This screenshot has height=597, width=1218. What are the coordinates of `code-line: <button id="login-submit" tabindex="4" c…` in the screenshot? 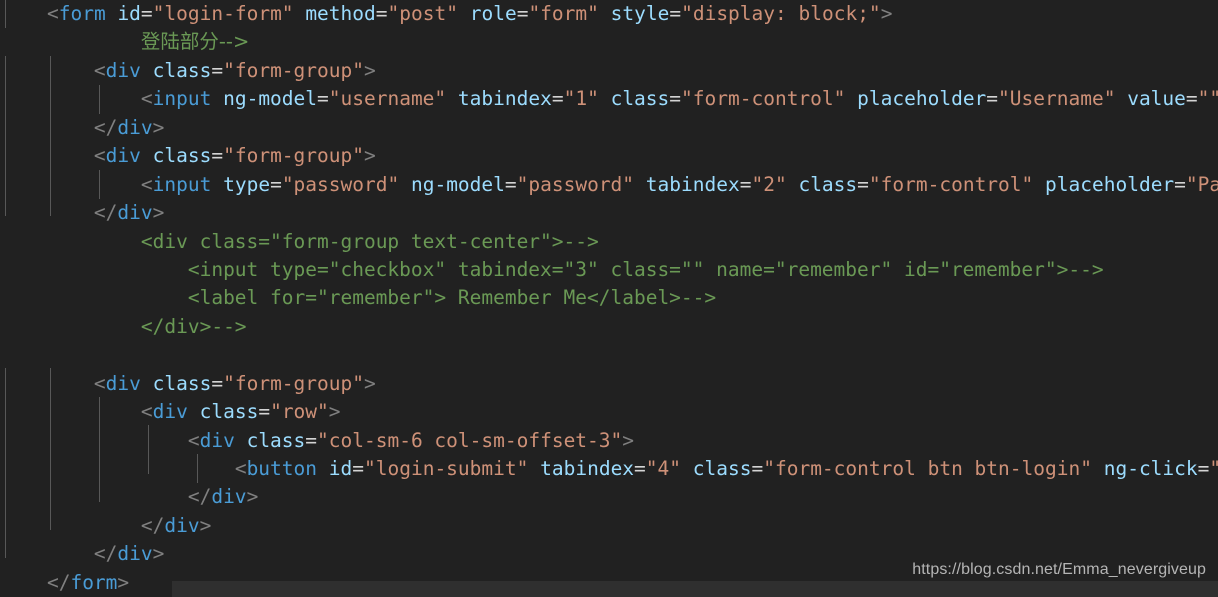 It's located at (609, 469).